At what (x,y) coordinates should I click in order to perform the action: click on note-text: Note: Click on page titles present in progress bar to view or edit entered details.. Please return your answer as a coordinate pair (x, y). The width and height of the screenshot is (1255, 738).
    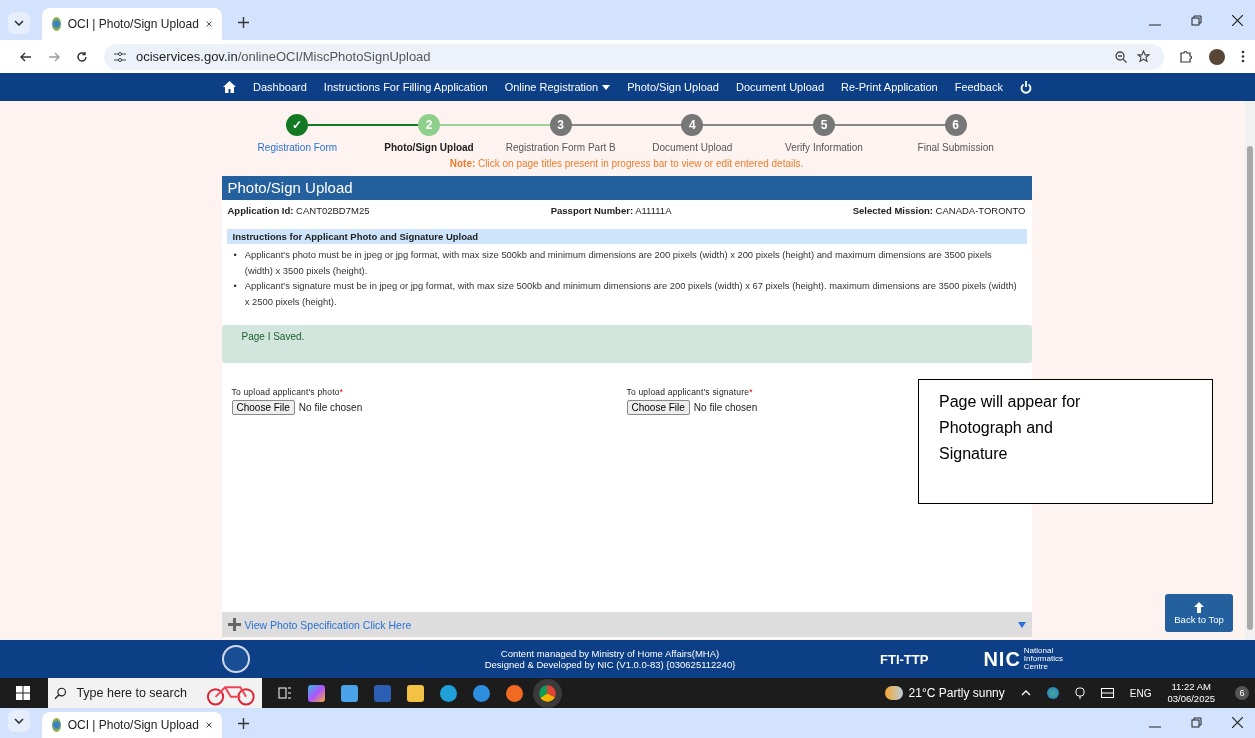
    Looking at the image, I should click on (626, 163).